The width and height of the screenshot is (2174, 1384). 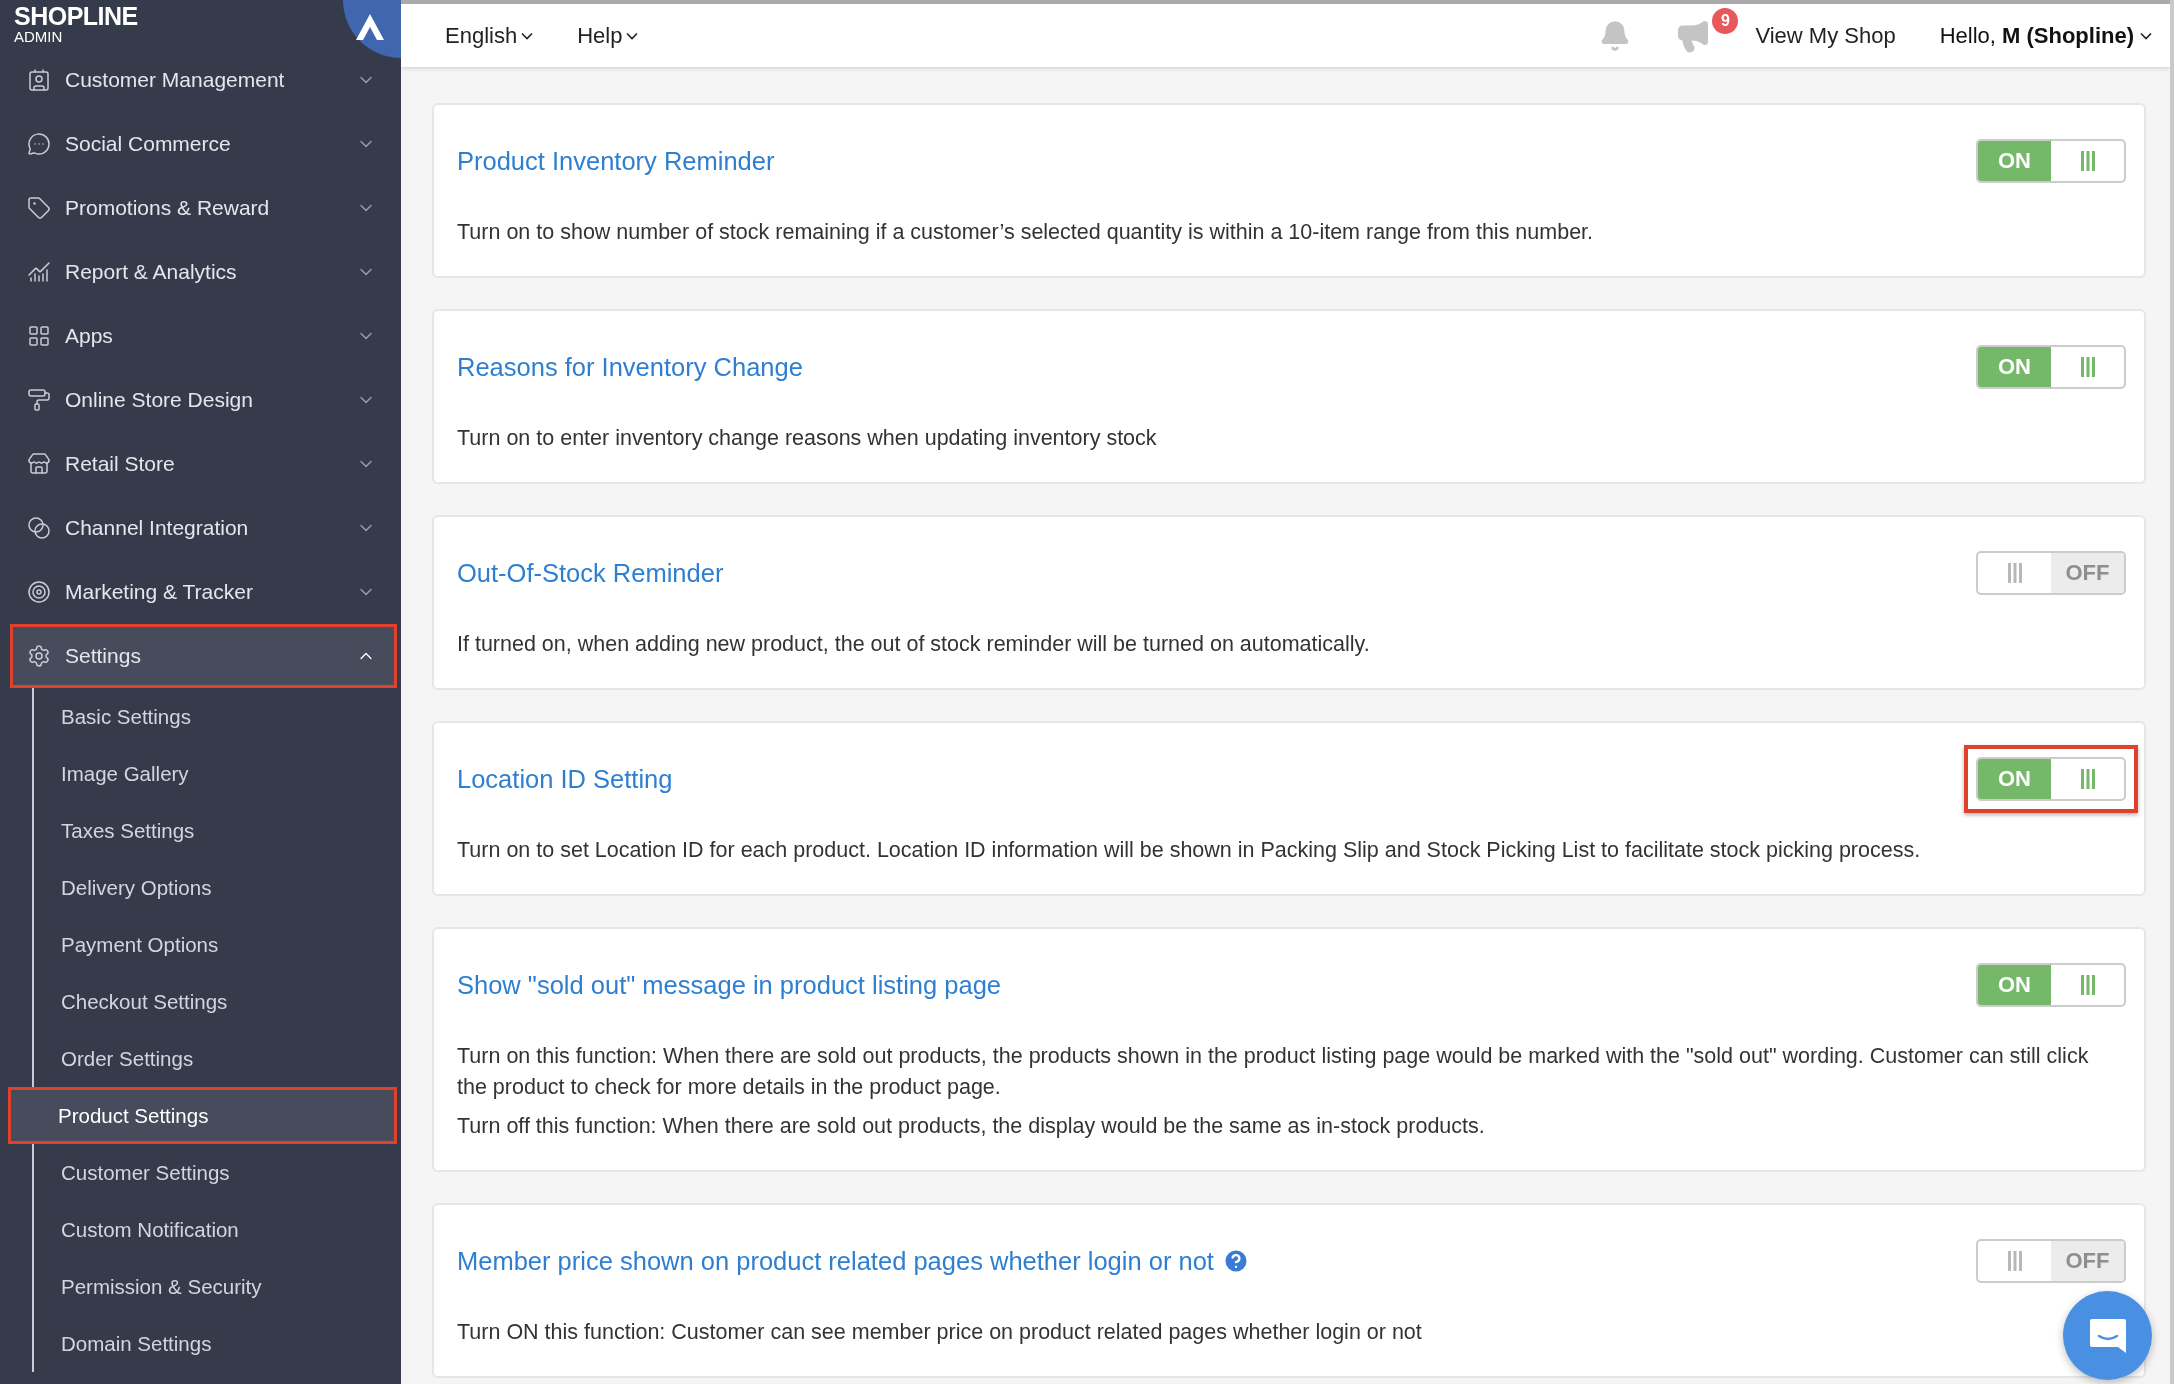 I want to click on sidebar-item-label: Marketing & Tracker, so click(x=159, y=592).